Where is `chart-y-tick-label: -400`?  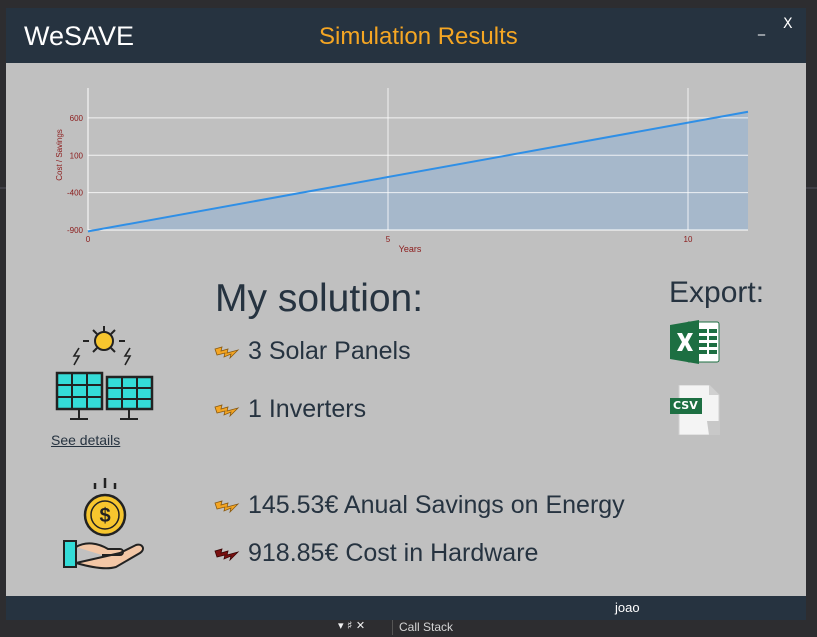
chart-y-tick-label: -400 is located at coordinates (75, 193).